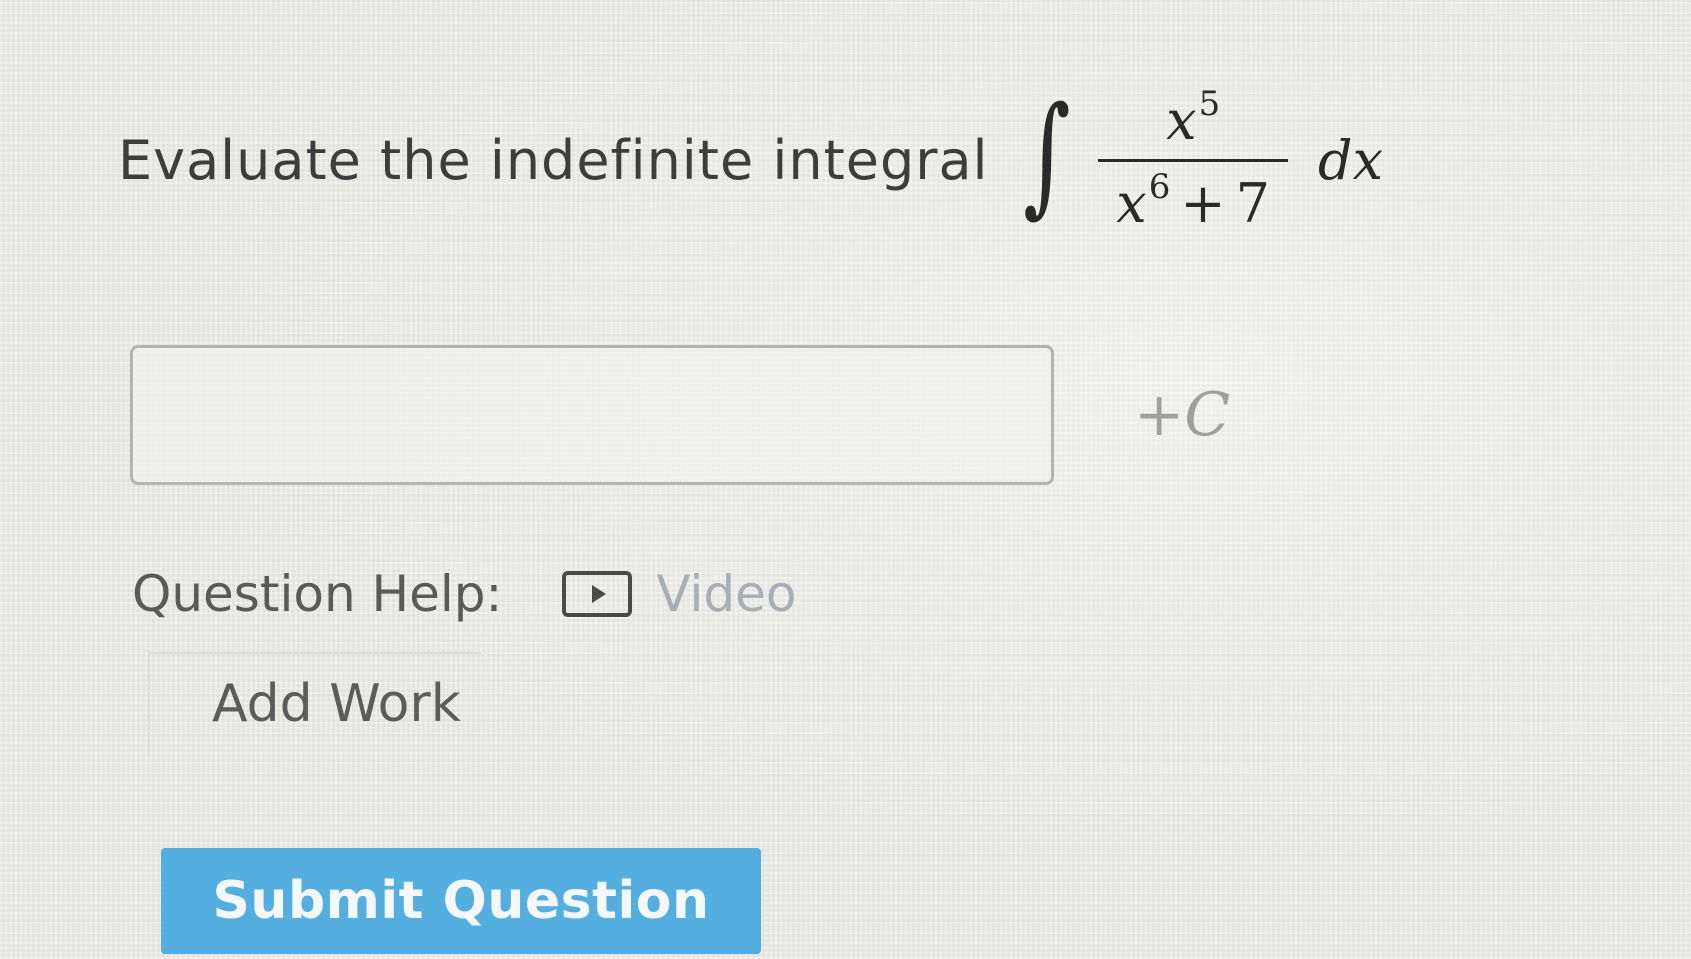  I want to click on fraction-bar, so click(1193, 160).